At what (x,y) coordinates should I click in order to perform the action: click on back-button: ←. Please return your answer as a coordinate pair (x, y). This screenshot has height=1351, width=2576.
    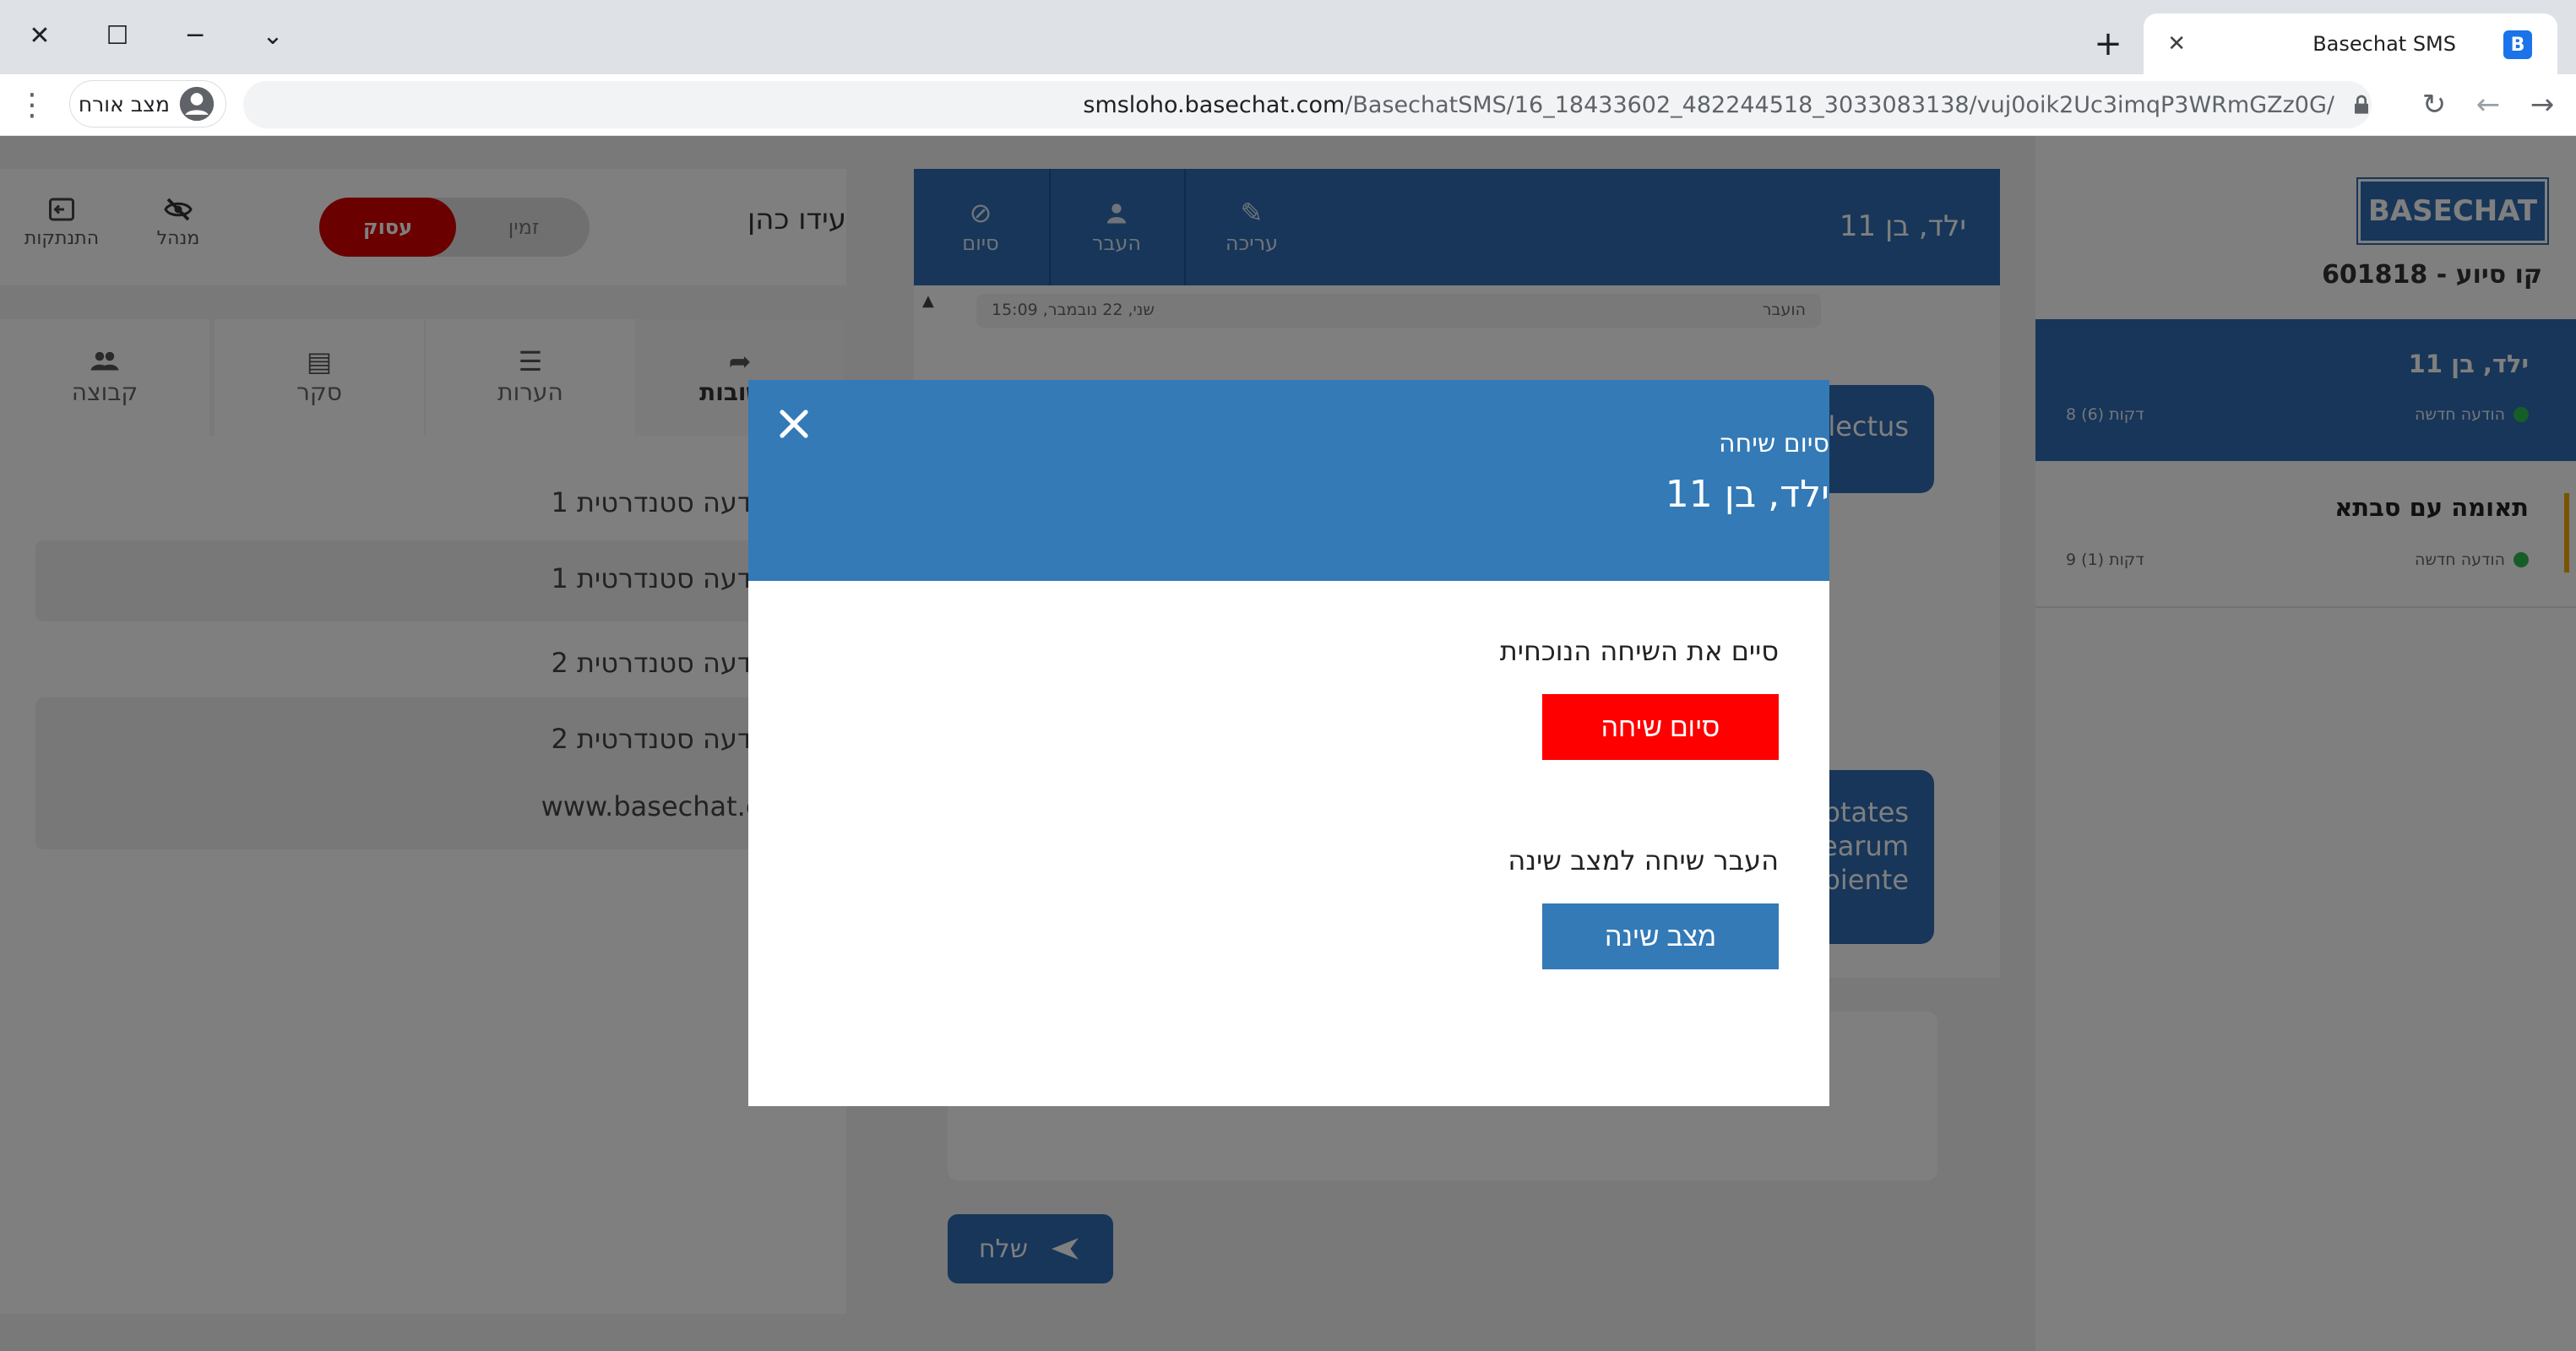
    Looking at the image, I should click on (2488, 104).